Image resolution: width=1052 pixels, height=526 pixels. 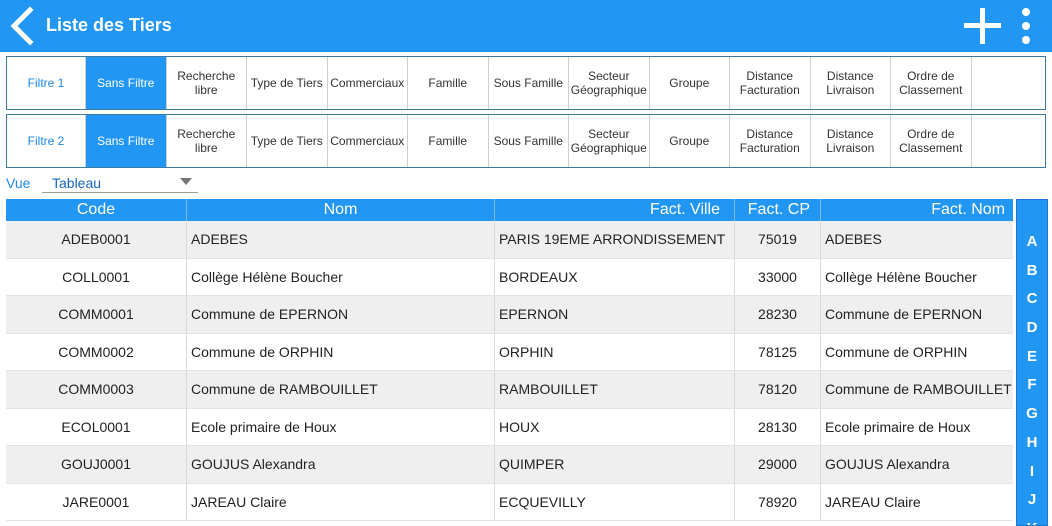 What do you see at coordinates (109, 25) in the screenshot?
I see `page-title: Liste des Tiers` at bounding box center [109, 25].